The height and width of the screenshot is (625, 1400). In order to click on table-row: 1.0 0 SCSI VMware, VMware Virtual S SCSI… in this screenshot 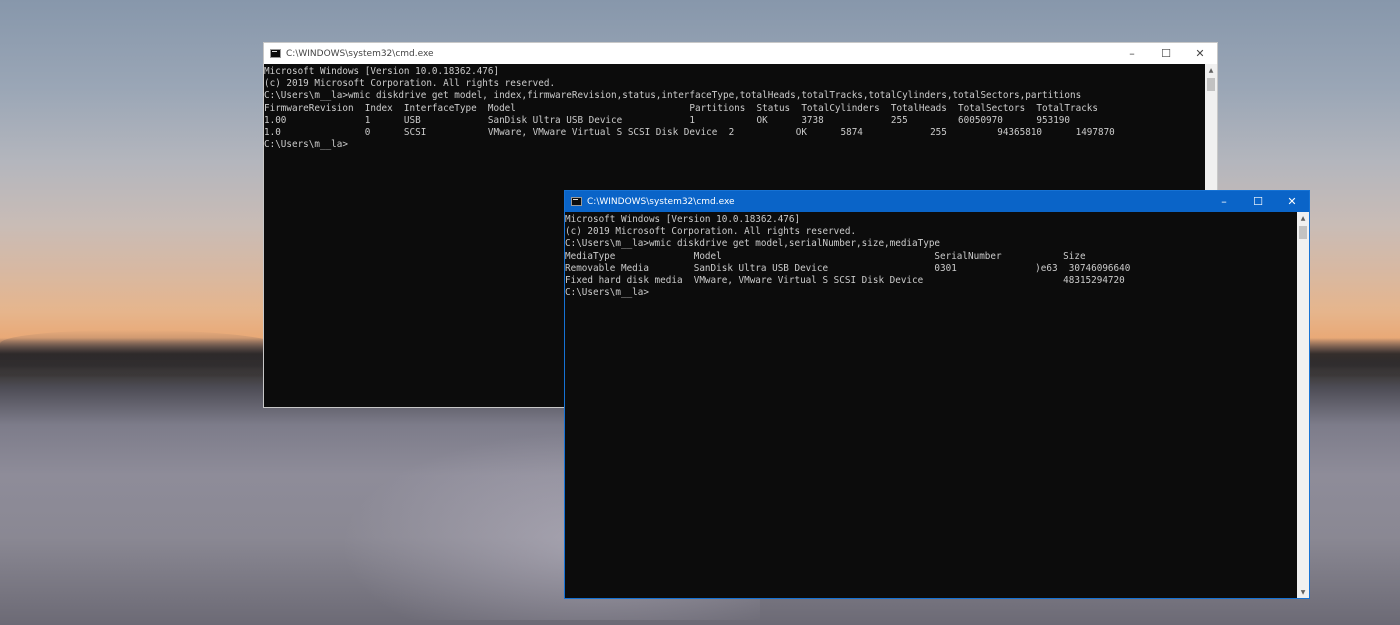, I will do `click(689, 133)`.